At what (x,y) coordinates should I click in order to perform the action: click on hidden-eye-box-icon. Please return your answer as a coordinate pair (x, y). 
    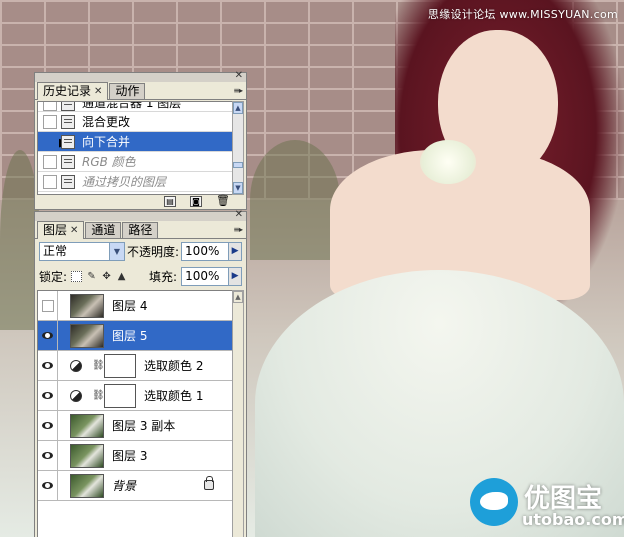
    Looking at the image, I should click on (47, 305).